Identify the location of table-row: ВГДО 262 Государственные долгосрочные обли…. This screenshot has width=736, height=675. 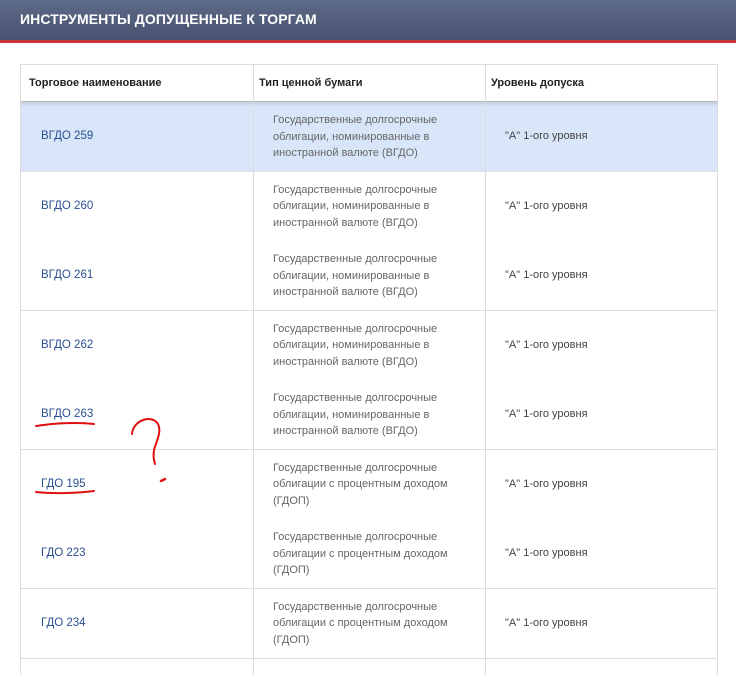
(369, 345).